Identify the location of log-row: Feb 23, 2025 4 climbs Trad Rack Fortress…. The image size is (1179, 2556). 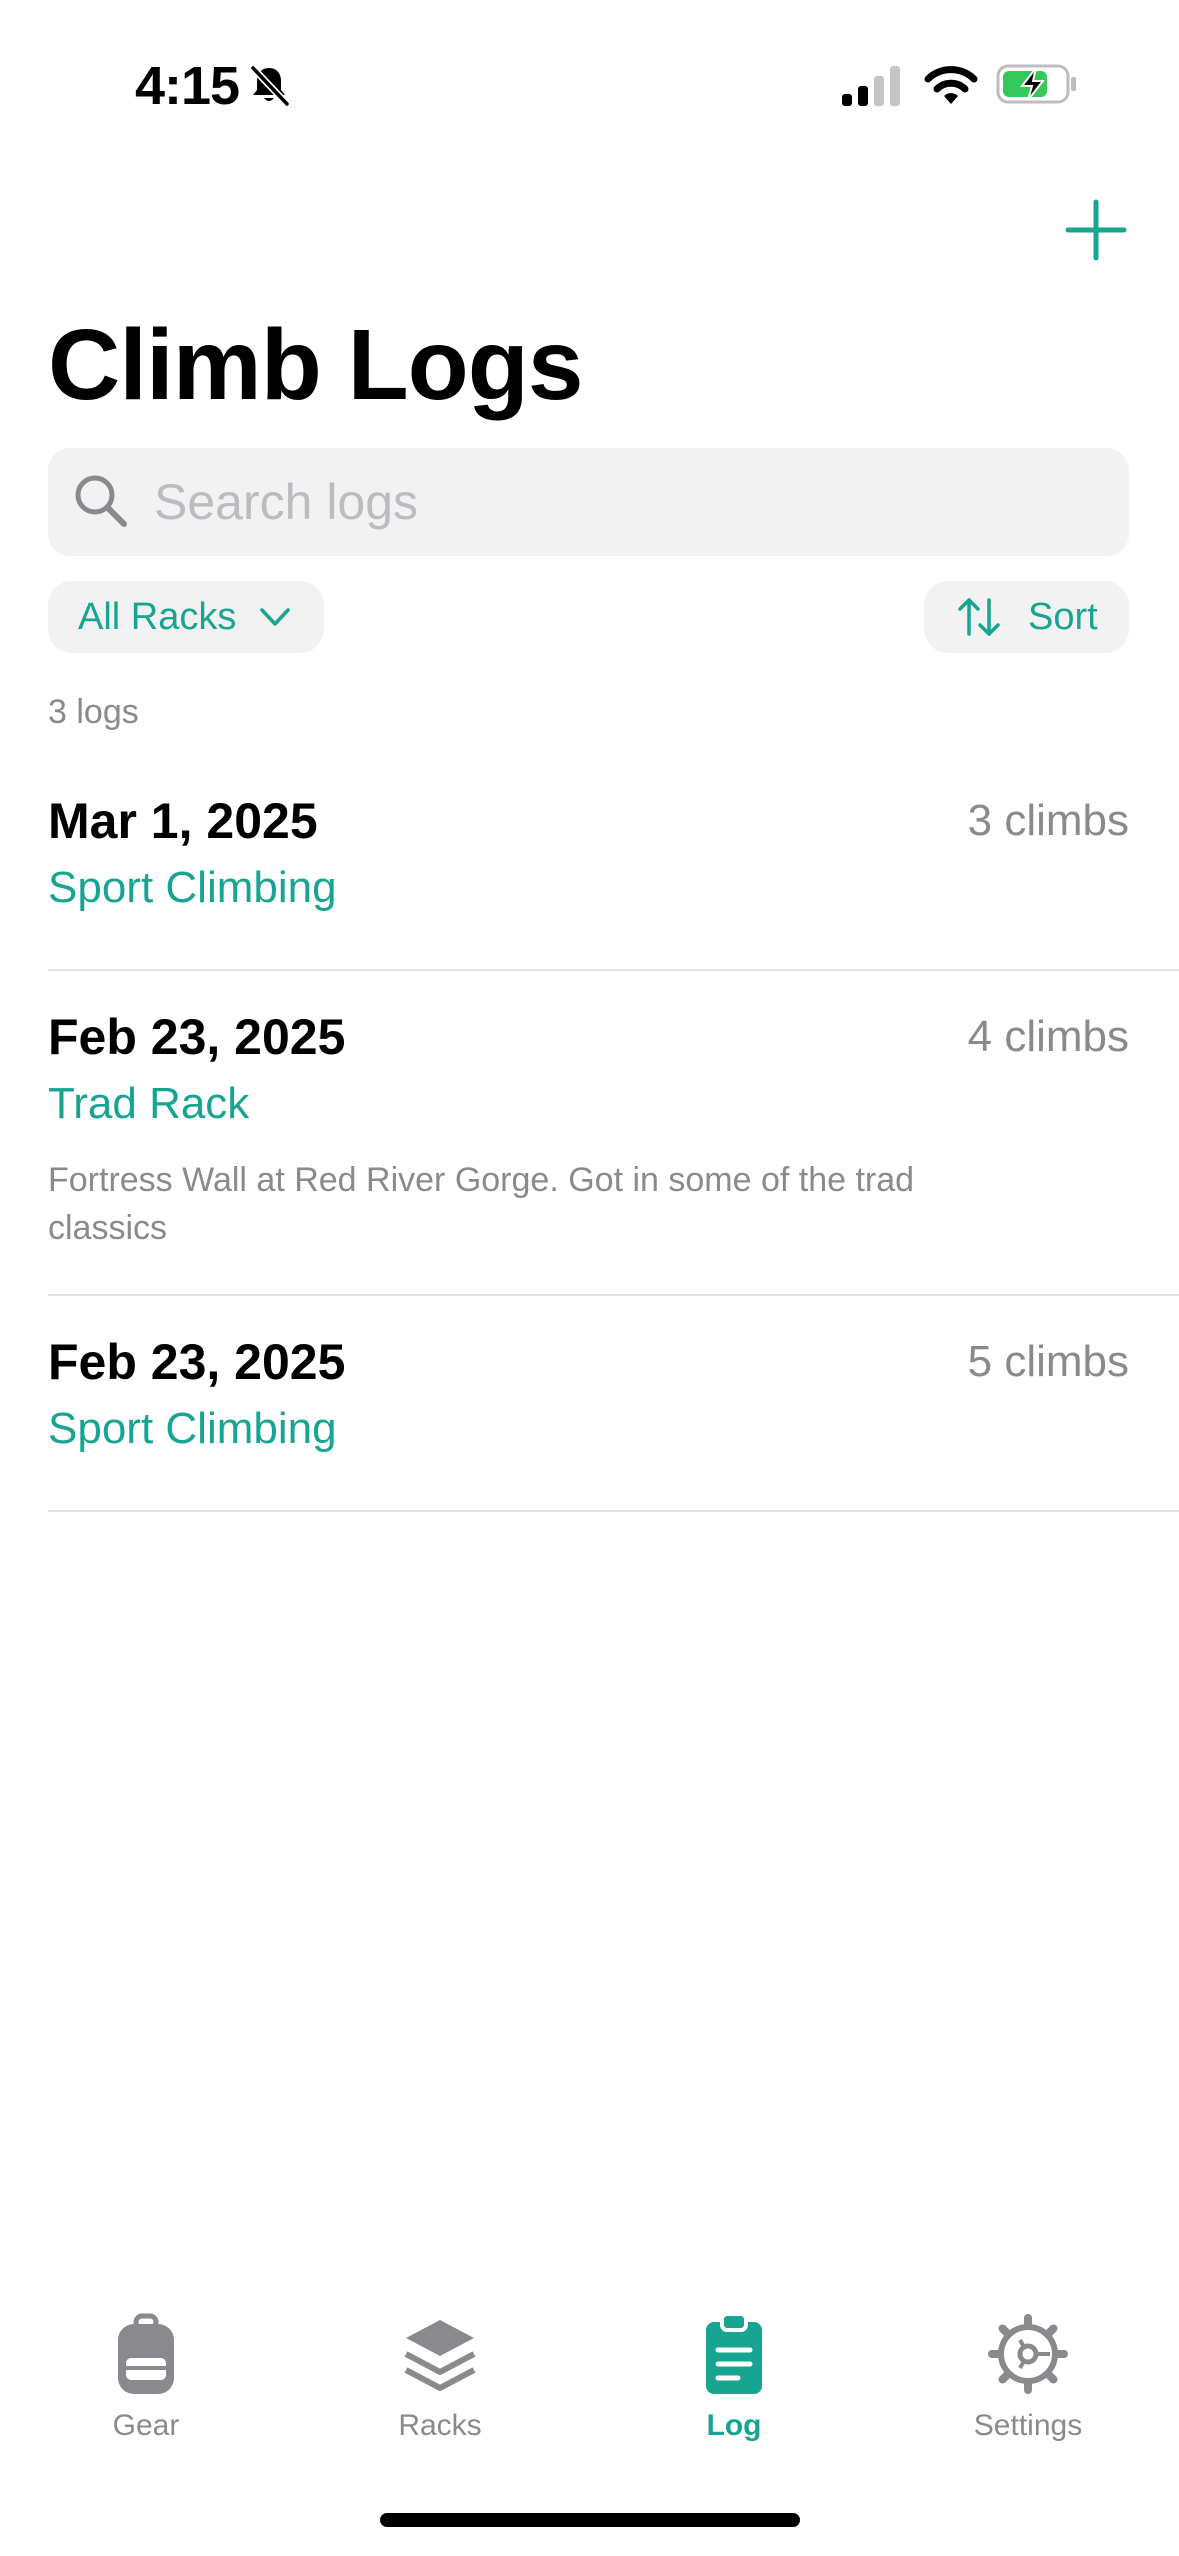
(613, 1131).